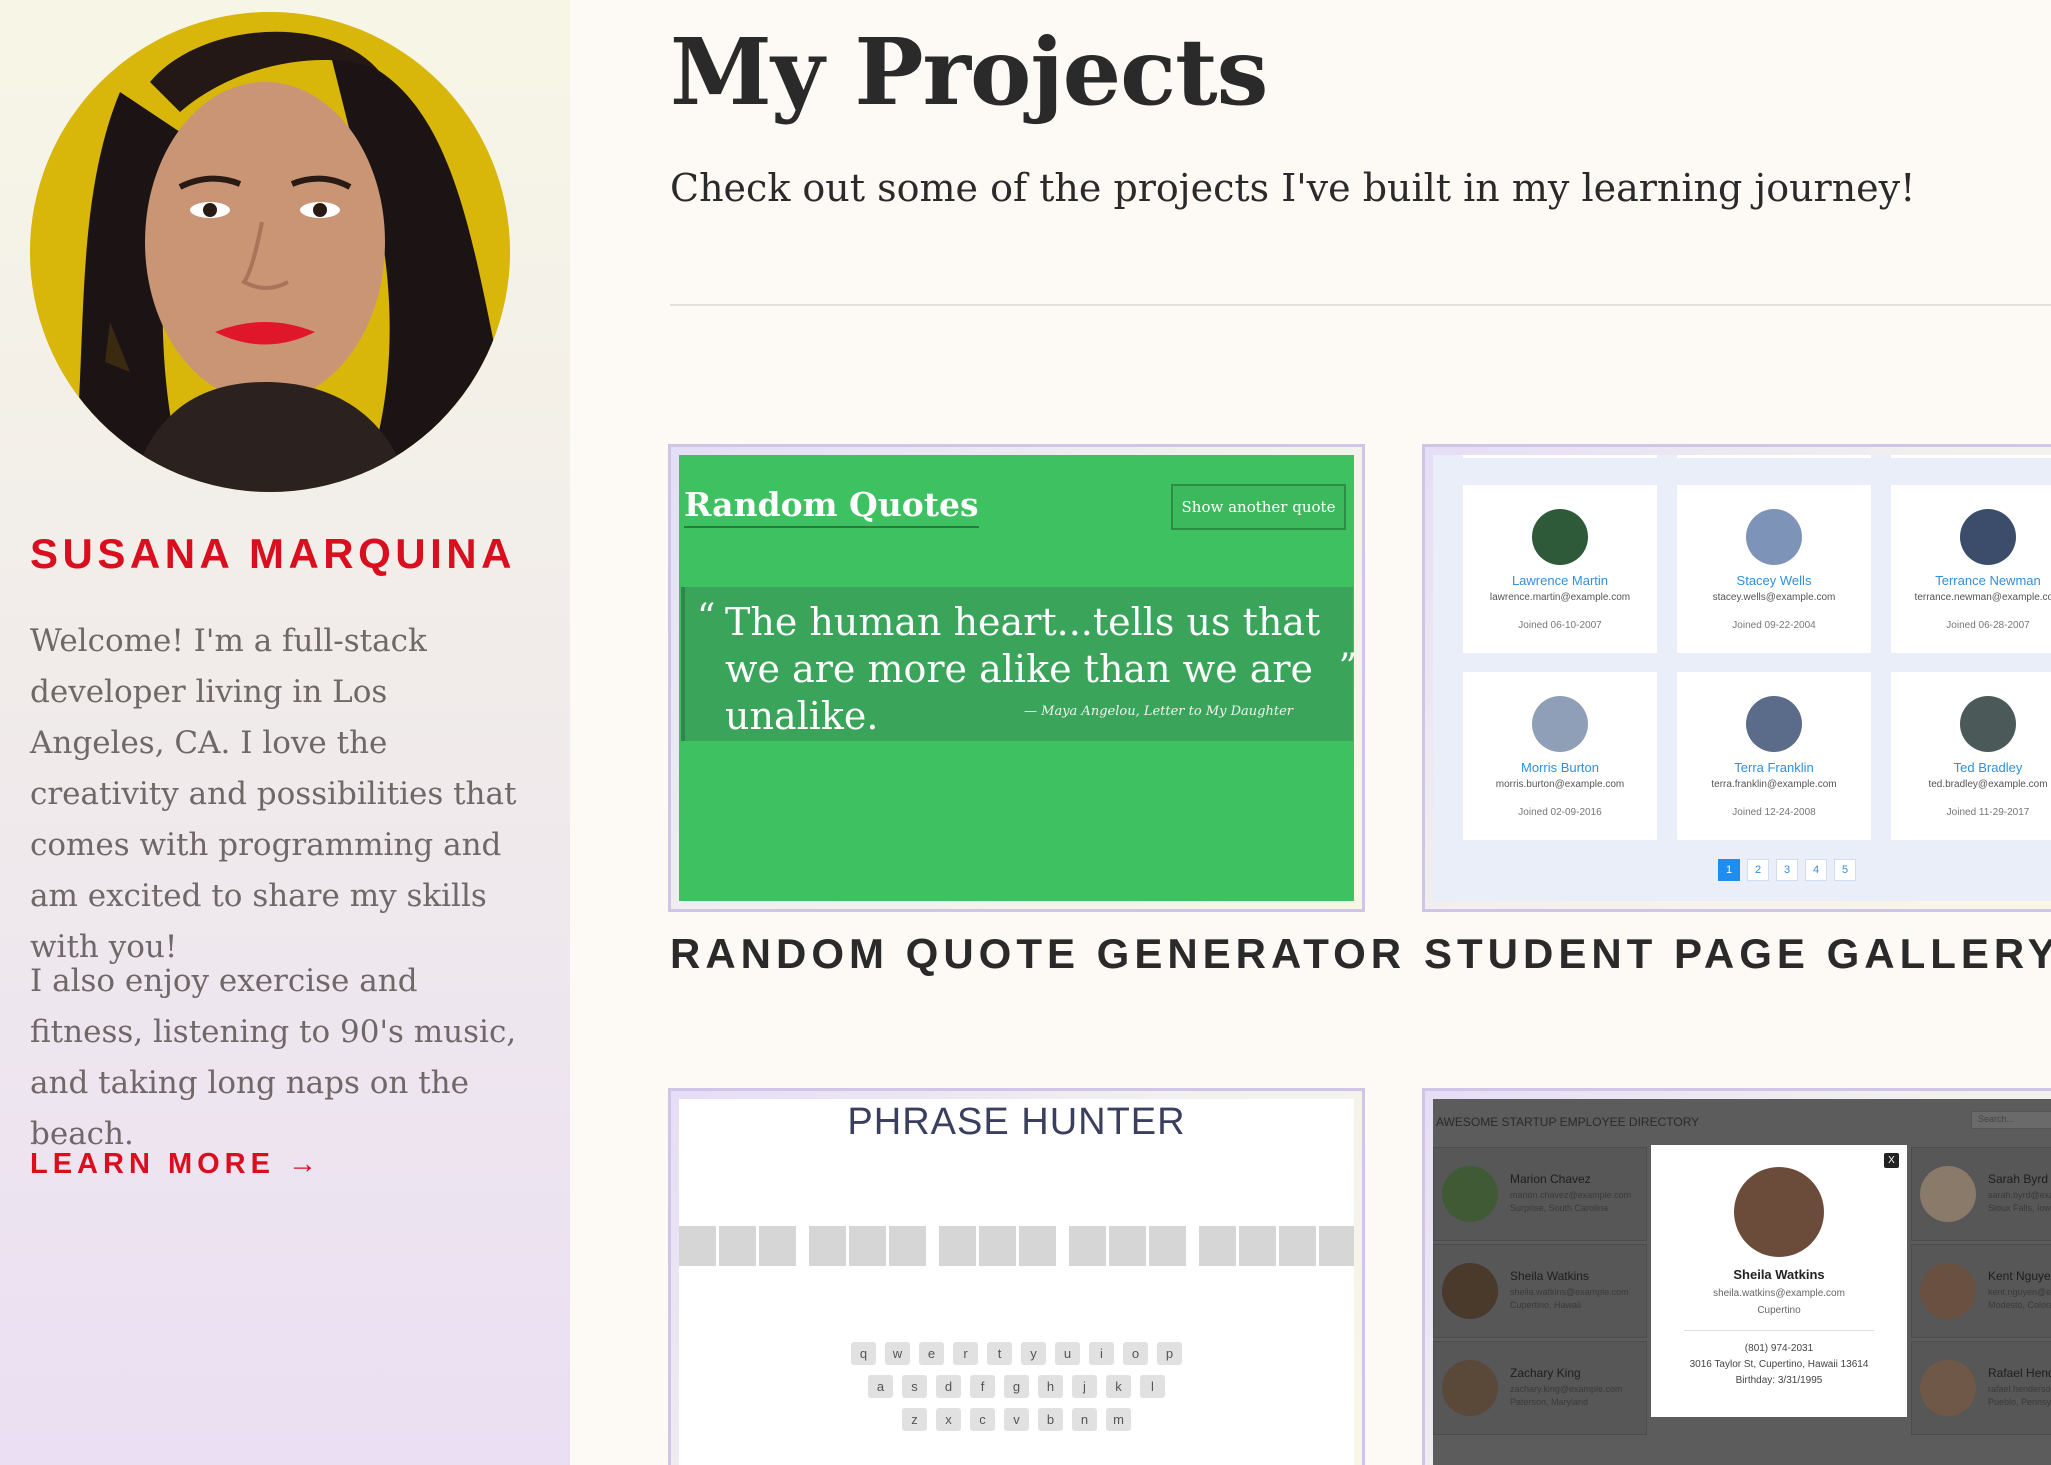  What do you see at coordinates (982, 1386) in the screenshot?
I see `key: f` at bounding box center [982, 1386].